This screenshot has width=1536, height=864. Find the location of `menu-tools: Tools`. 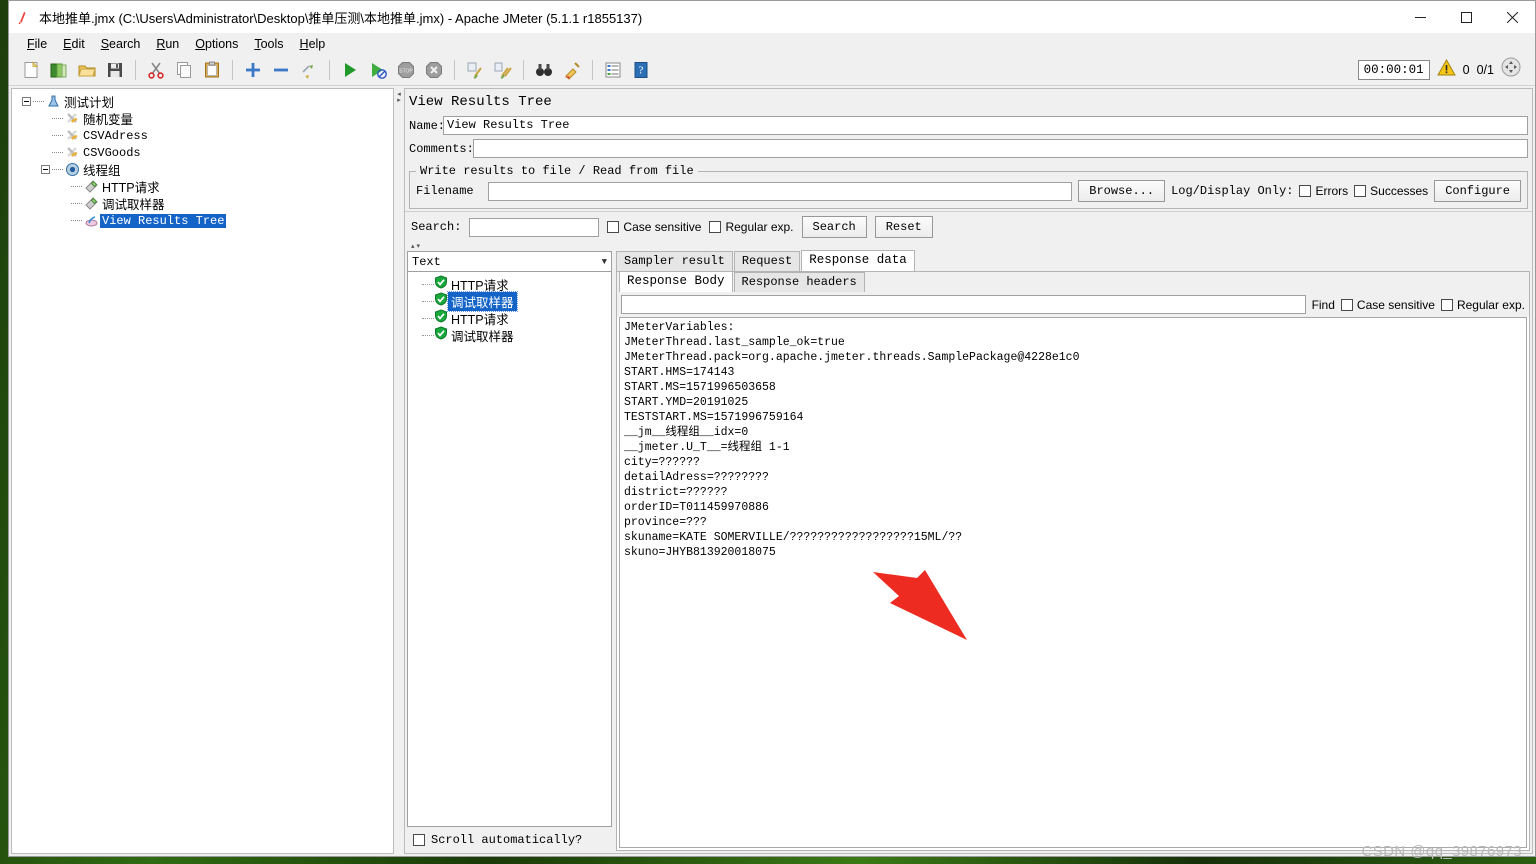

menu-tools: Tools is located at coordinates (268, 44).